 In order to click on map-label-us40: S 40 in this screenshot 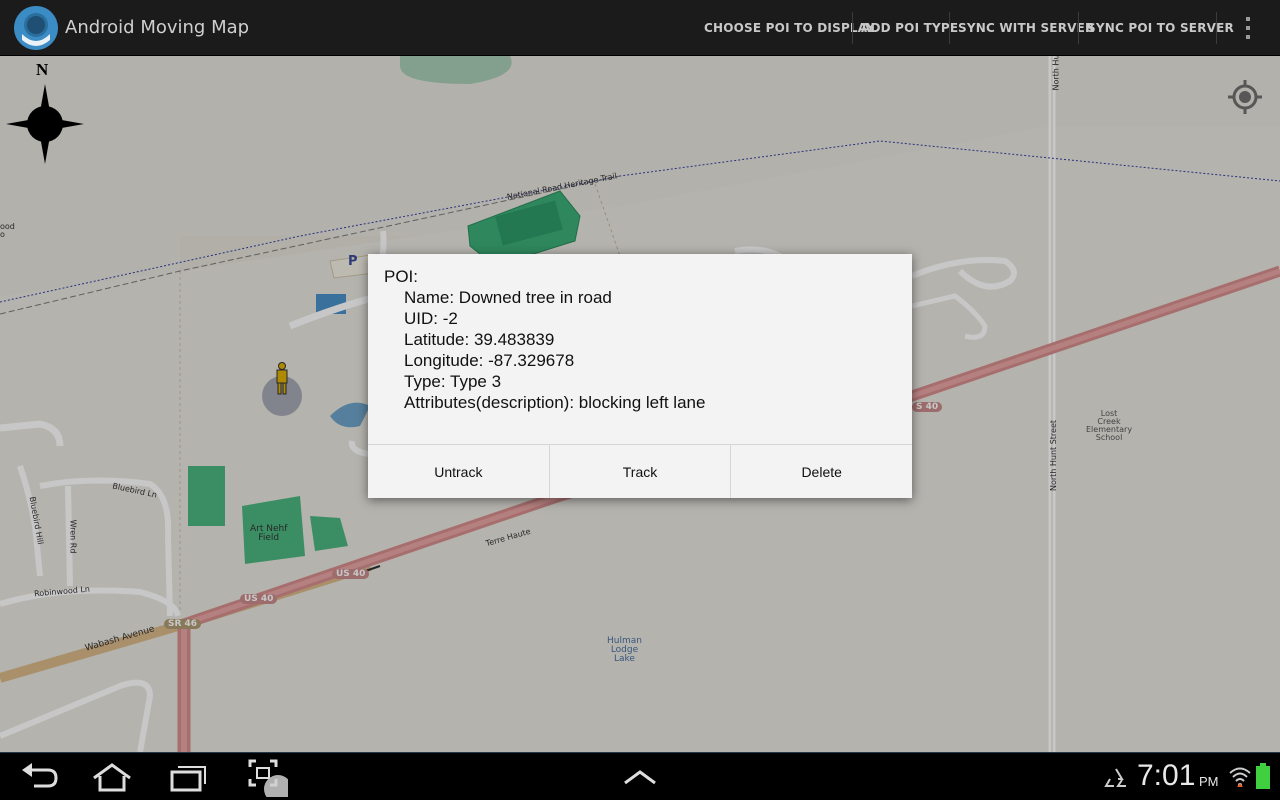, I will do `click(927, 407)`.